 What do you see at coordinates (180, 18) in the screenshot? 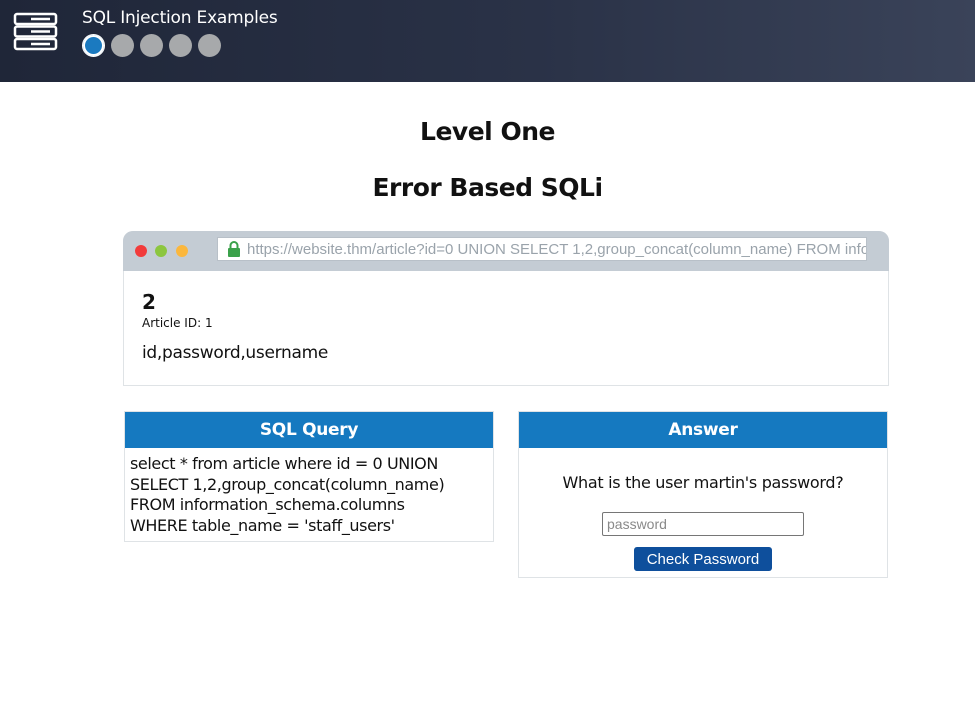
I see `app-title: SQL Injection Examples` at bounding box center [180, 18].